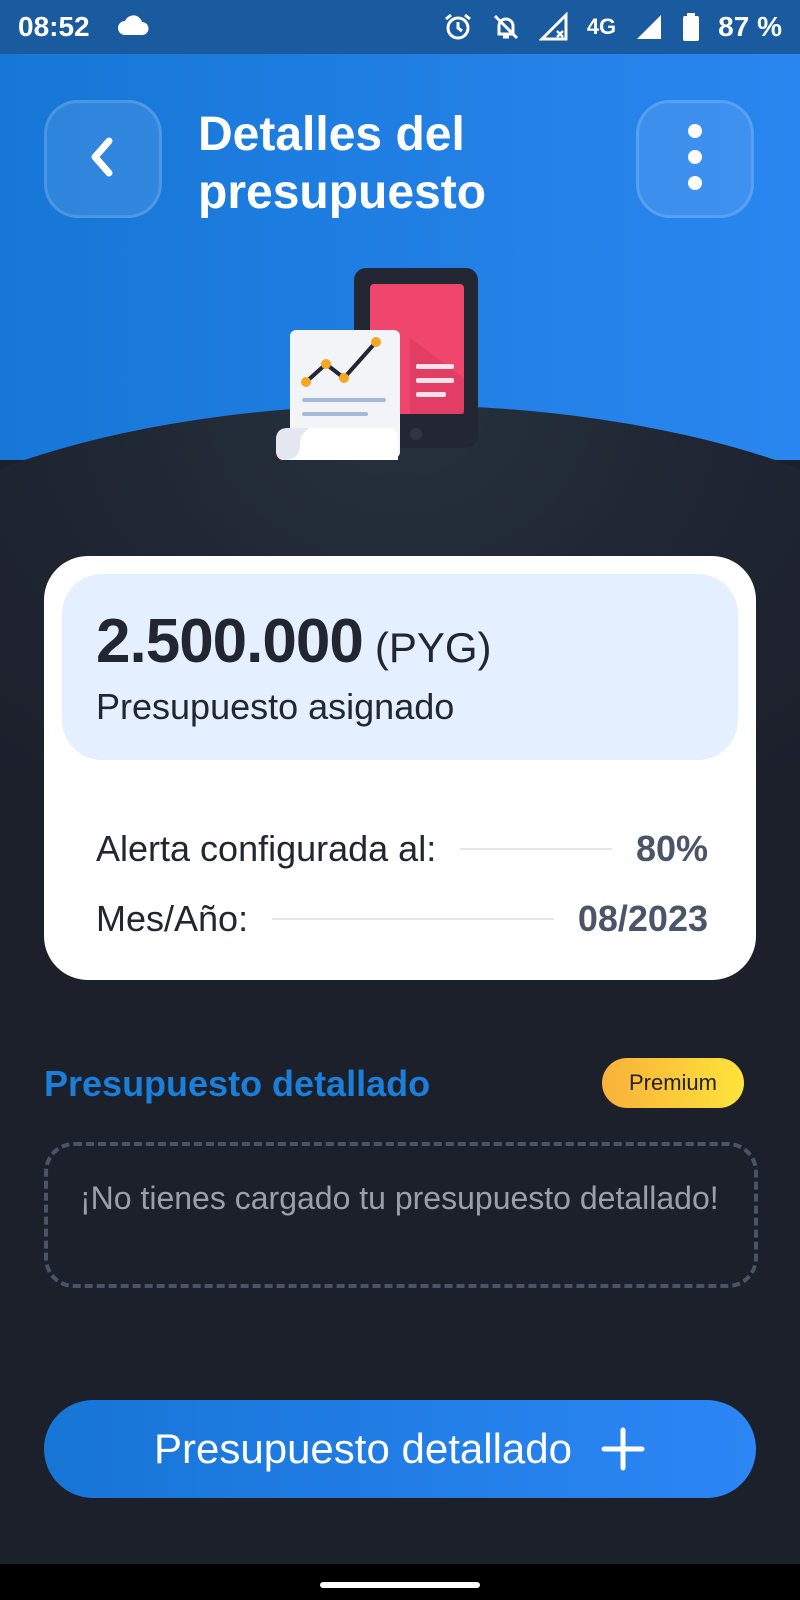 This screenshot has height=1600, width=800. I want to click on battery-level: 87 %, so click(750, 26).